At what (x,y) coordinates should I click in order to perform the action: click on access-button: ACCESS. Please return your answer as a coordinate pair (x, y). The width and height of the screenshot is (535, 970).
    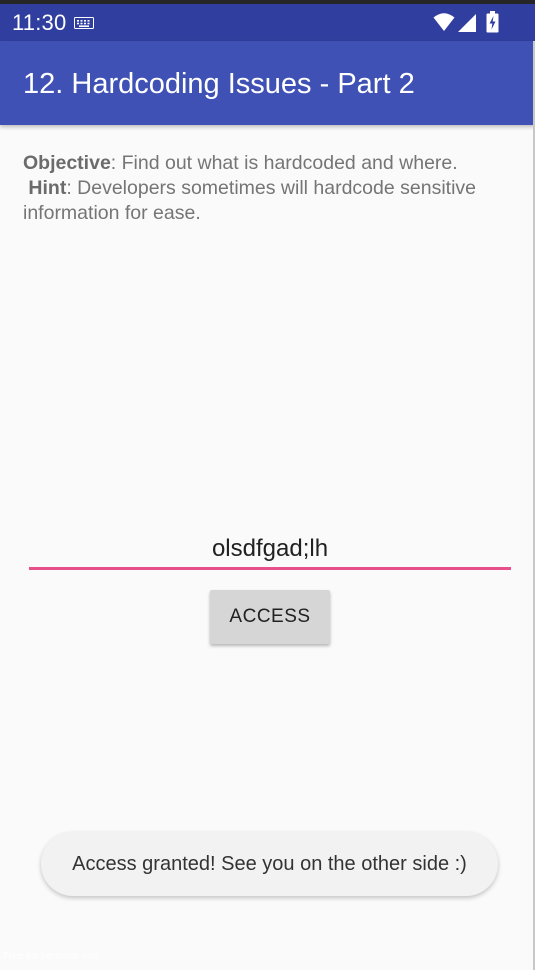
    Looking at the image, I should click on (270, 617).